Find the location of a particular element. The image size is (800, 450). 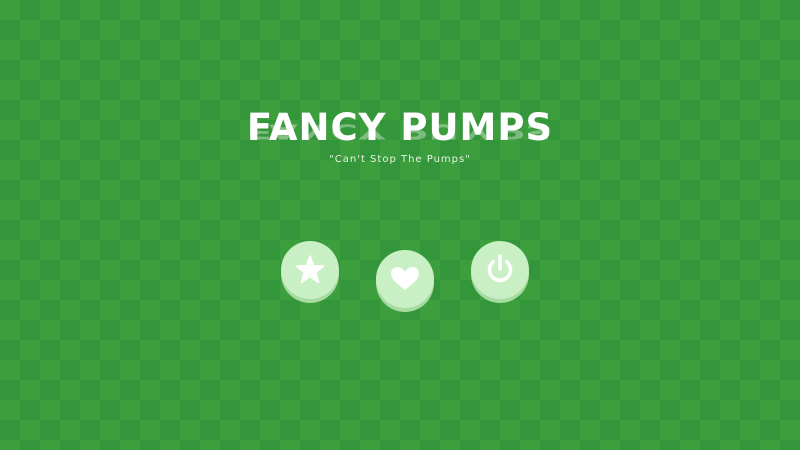

heart-icon is located at coordinates (405, 278).